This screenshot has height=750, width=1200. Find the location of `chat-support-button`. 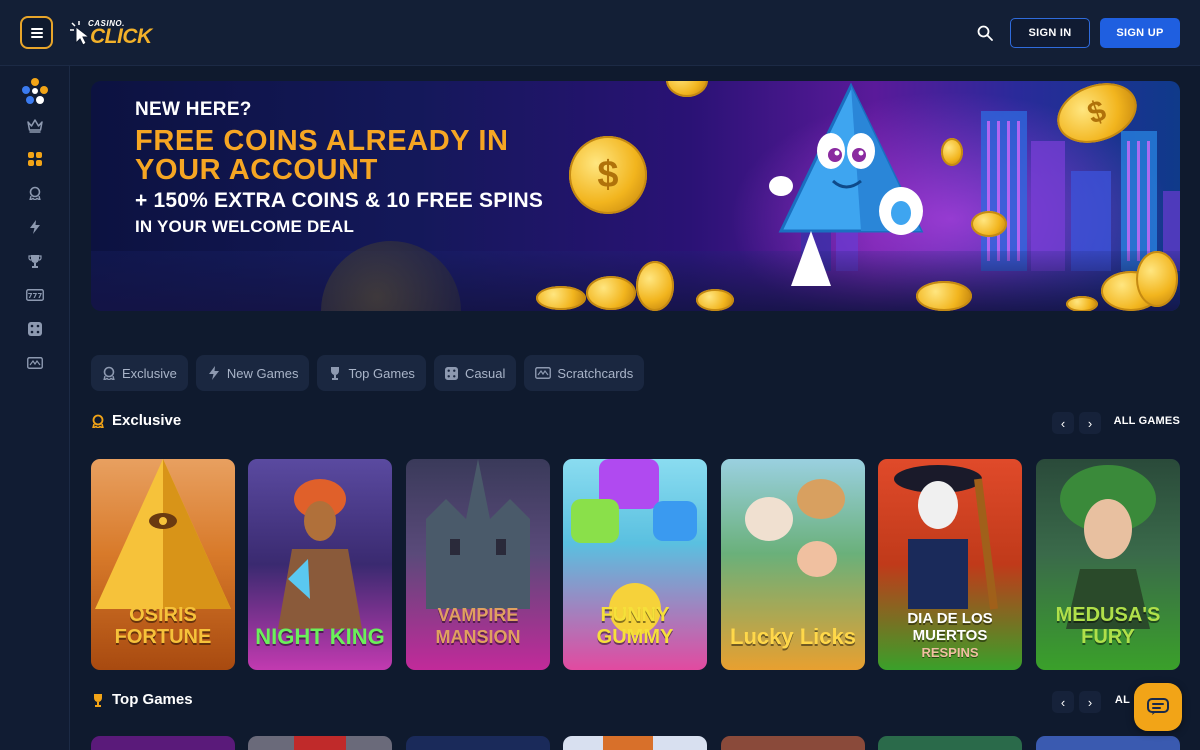

chat-support-button is located at coordinates (1158, 707).